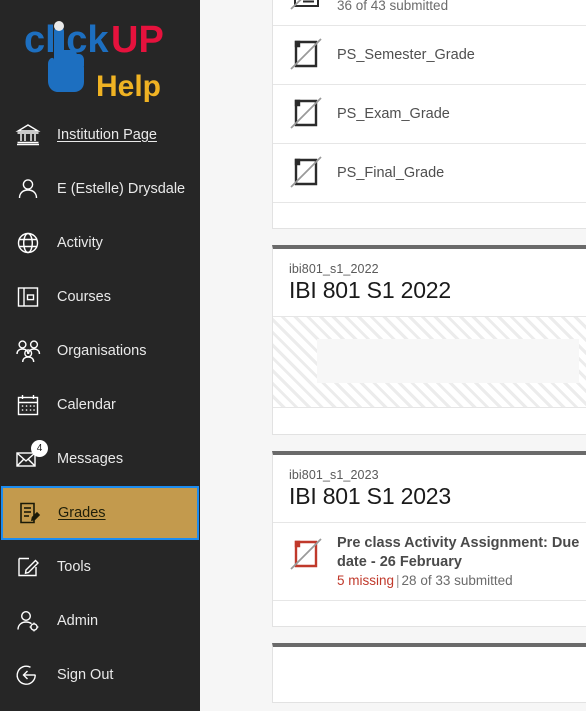  I want to click on card-header: ibi801_s1_2023 IBI 801 S1 2023, so click(429, 488).